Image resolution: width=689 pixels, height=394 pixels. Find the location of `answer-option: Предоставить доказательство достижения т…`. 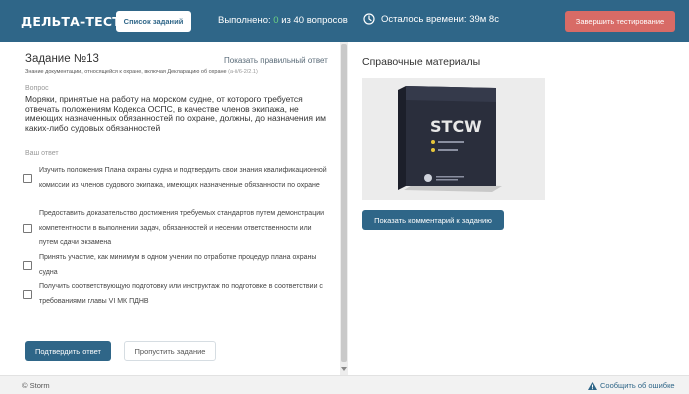

answer-option: Предоставить доказательство достижения т… is located at coordinates (176, 229).